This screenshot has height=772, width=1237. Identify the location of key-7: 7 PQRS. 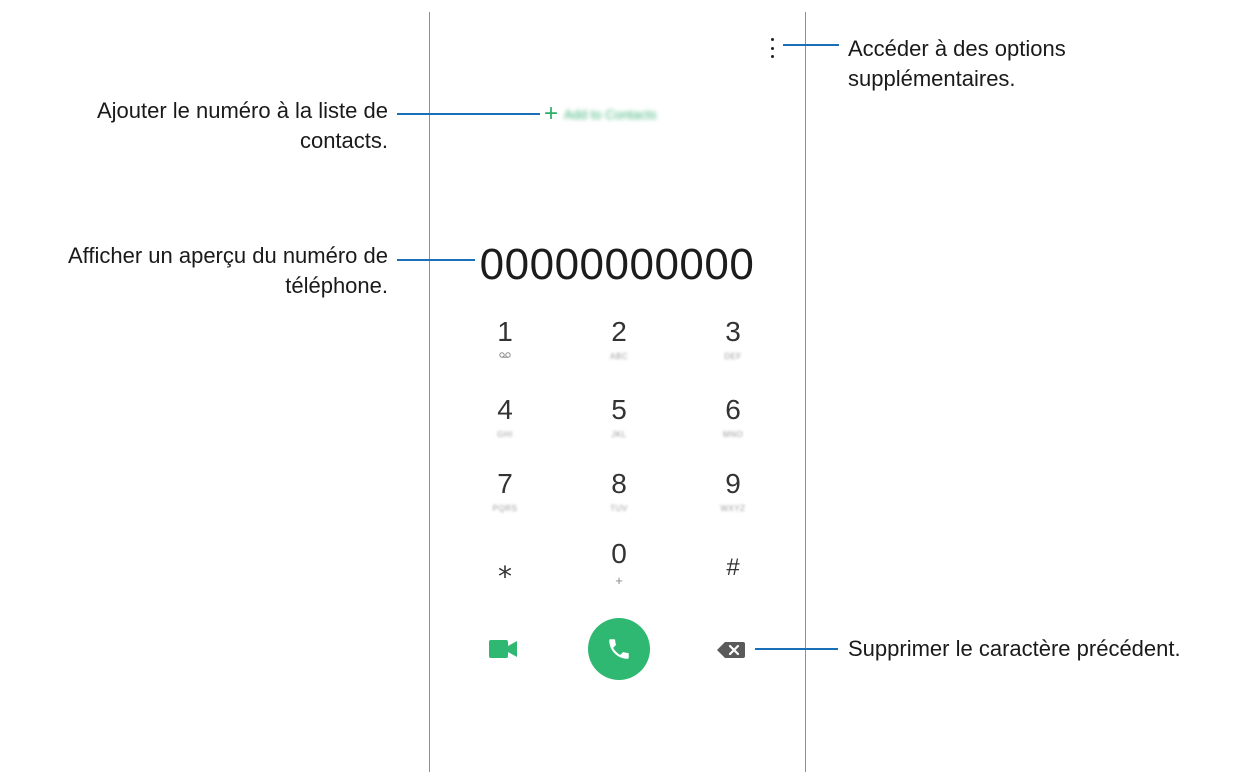
(505, 501).